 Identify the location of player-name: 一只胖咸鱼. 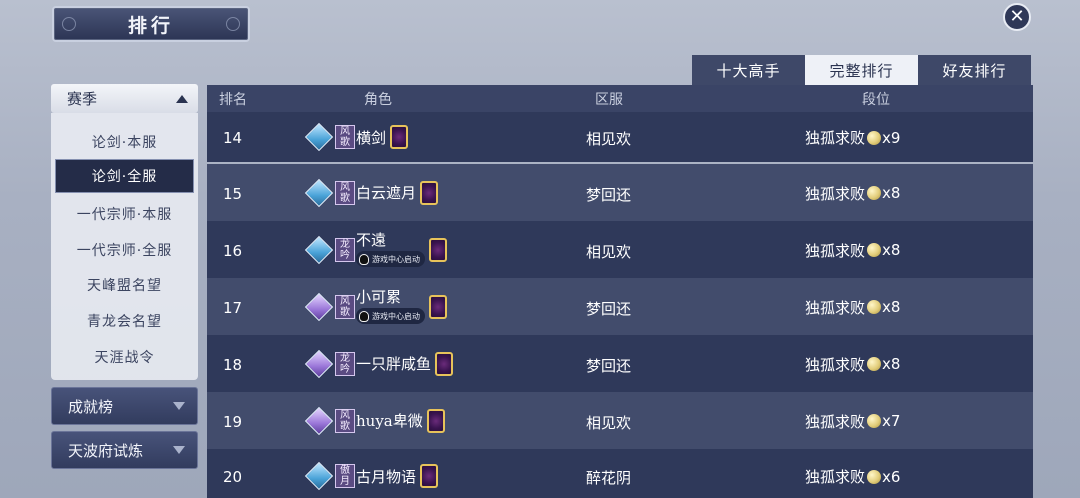
(394, 364).